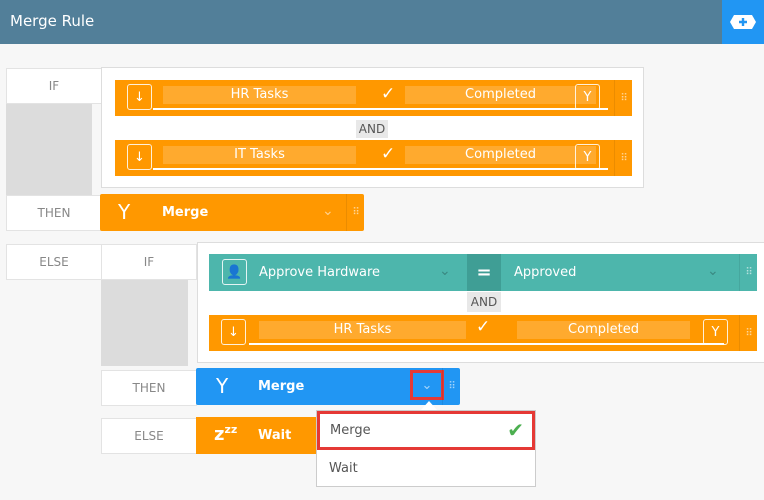 Image resolution: width=764 pixels, height=500 pixels. I want to click on add-icon, so click(743, 22).